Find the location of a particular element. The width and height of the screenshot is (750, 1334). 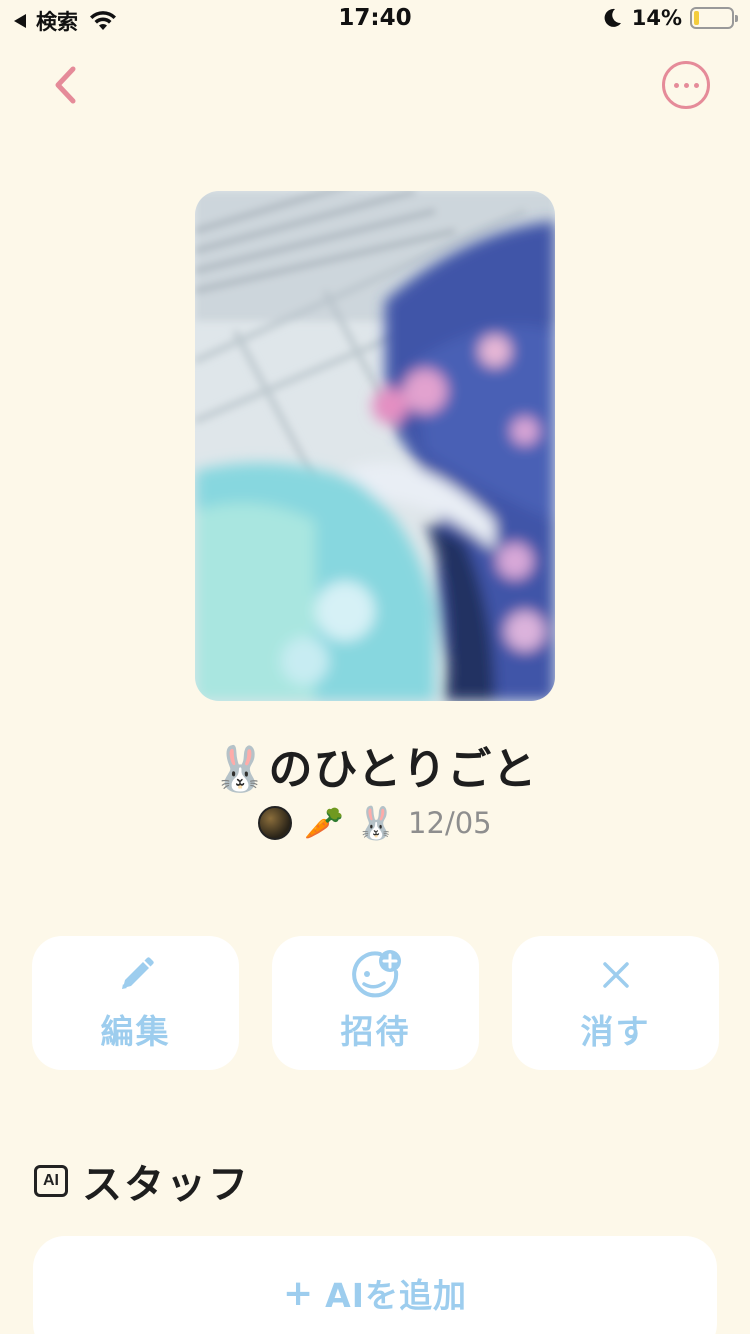

add-ai-label: AIを追加 is located at coordinates (396, 1295).